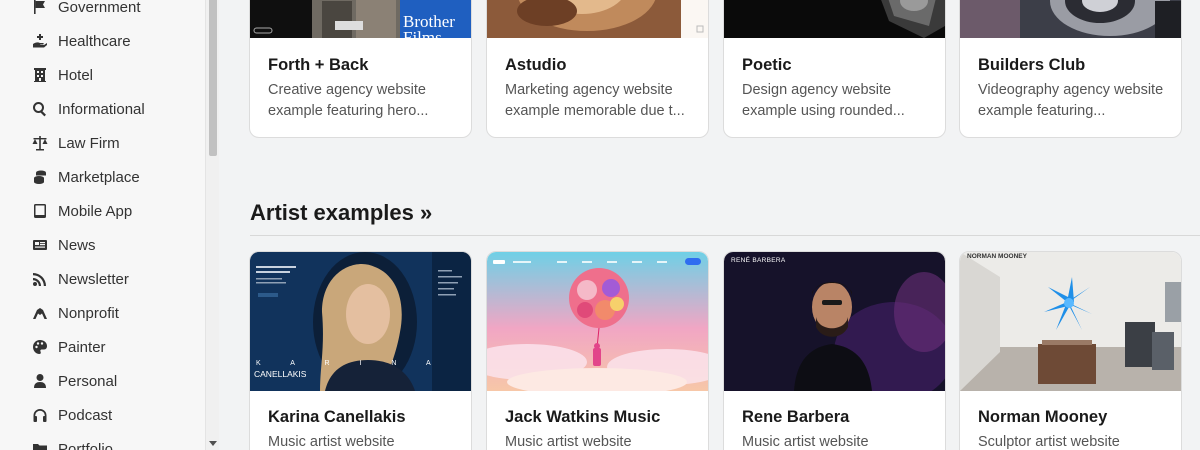 Image resolution: width=1200 pixels, height=450 pixels. Describe the element at coordinates (40, 177) in the screenshot. I see `coins-icon` at that location.